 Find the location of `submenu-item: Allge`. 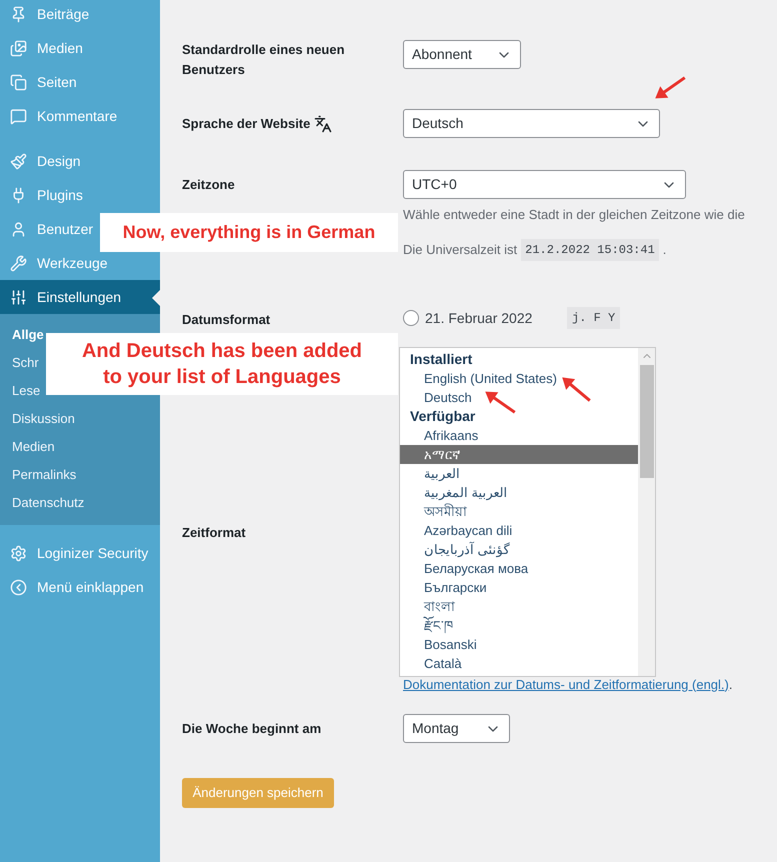

submenu-item: Allge is located at coordinates (28, 335).